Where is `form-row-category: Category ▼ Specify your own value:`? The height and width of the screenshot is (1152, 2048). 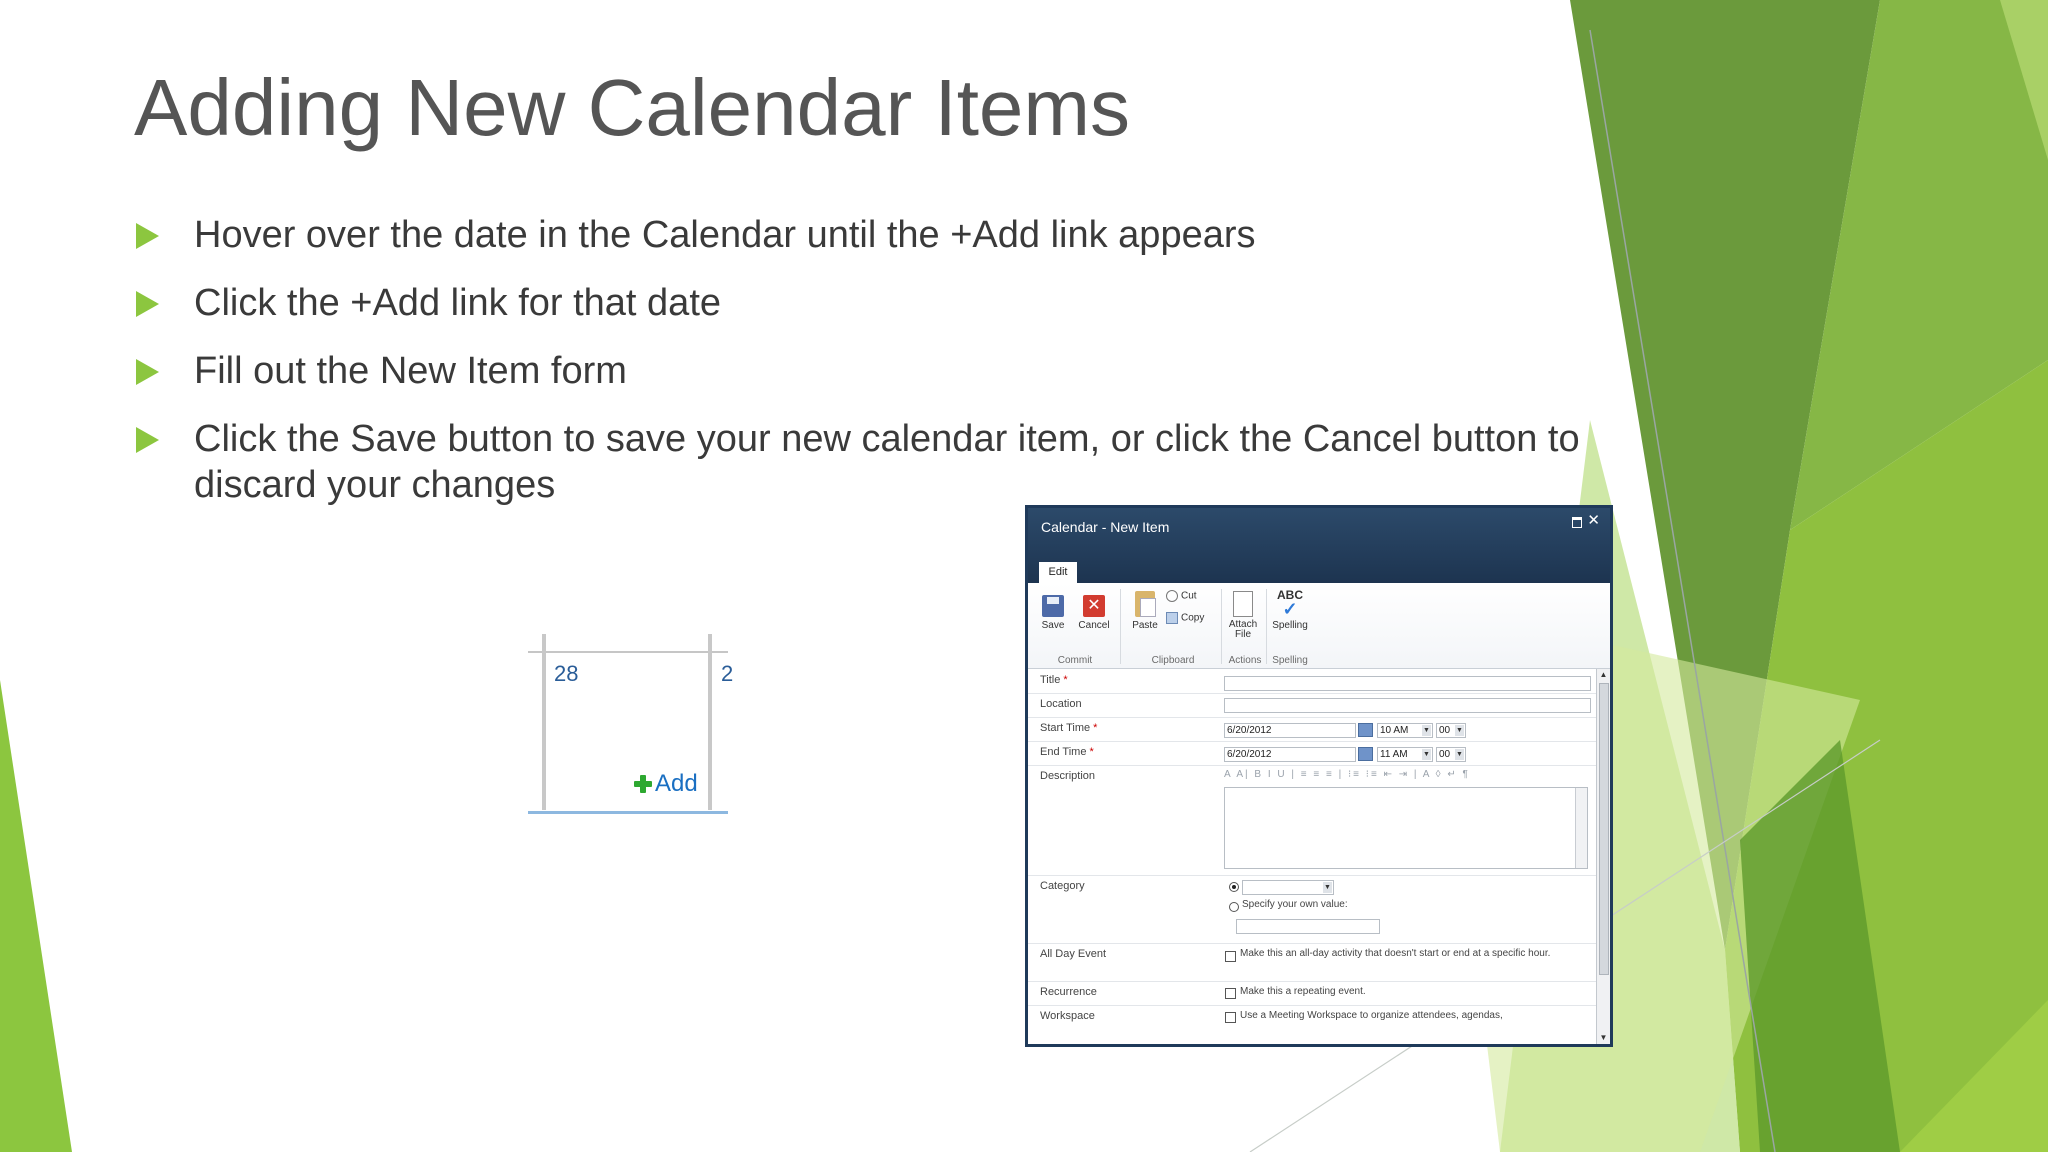
form-row-category: Category ▼ Specify your own value: is located at coordinates (1312, 909).